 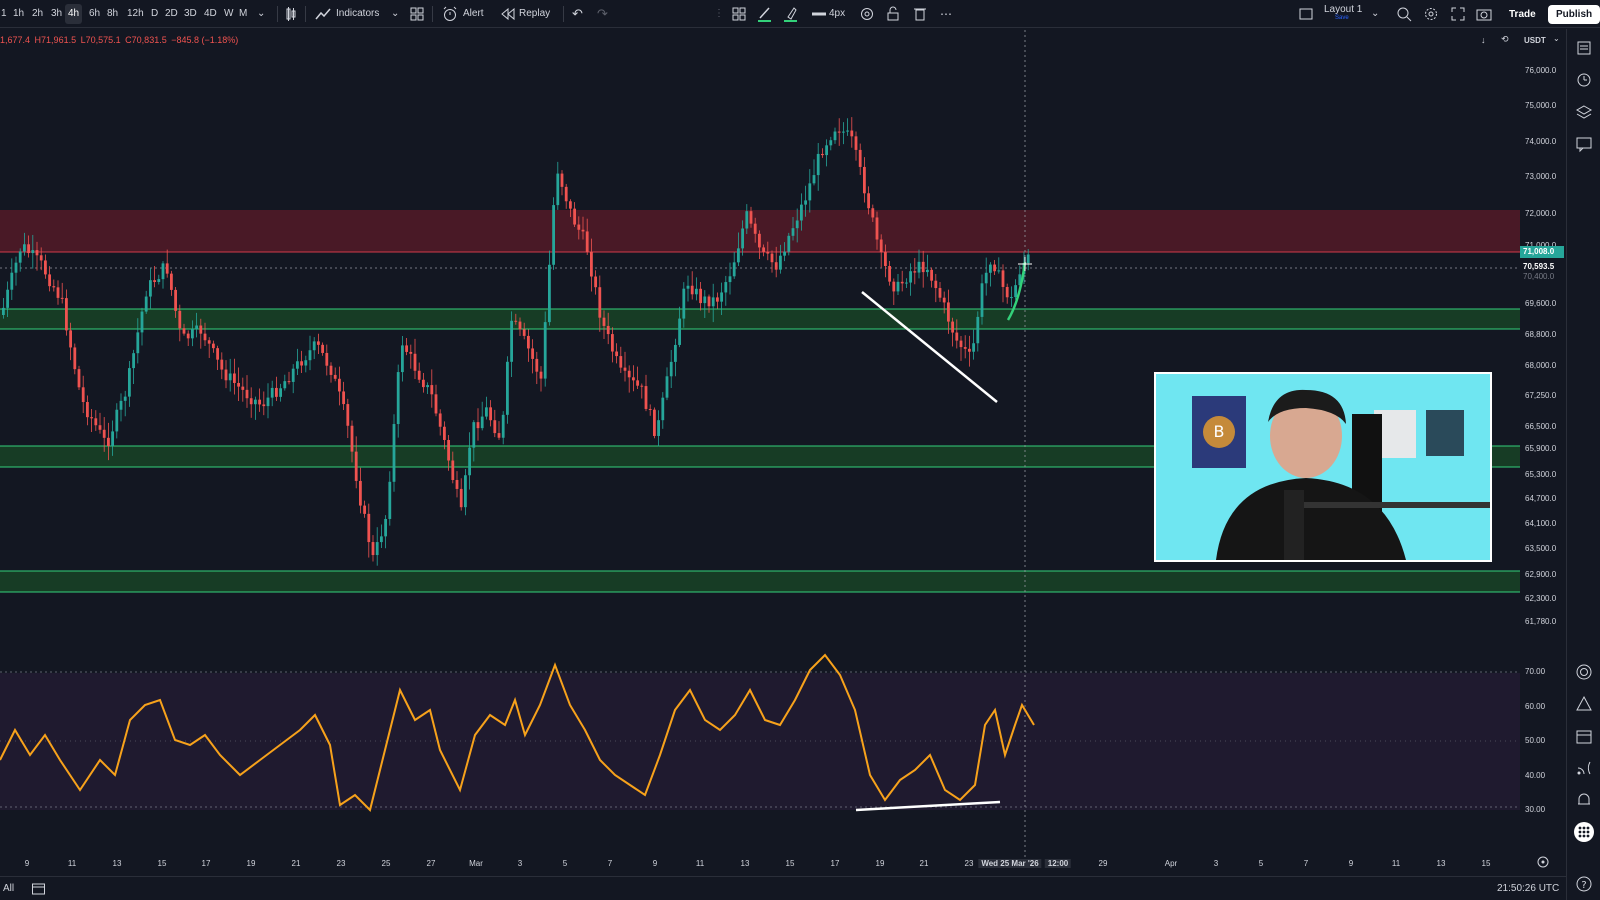 I want to click on faded-price-tag: 70,400.0, so click(x=1542, y=277).